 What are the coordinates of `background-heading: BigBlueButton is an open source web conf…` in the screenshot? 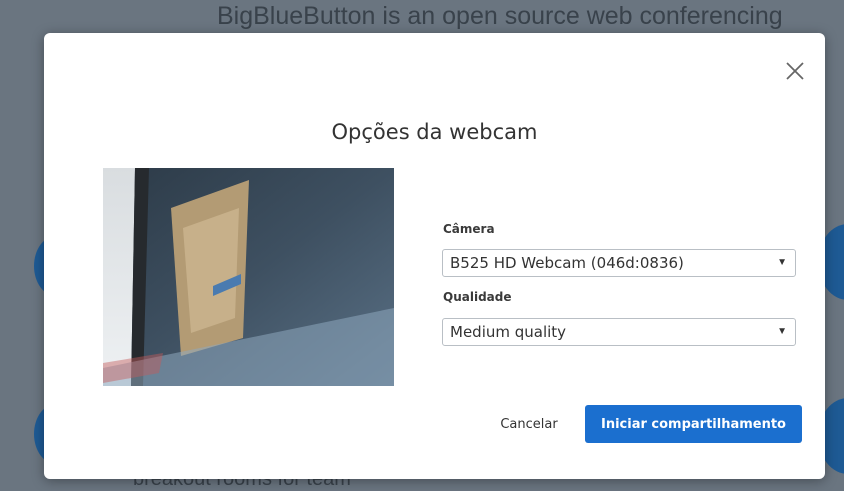 It's located at (500, 16).